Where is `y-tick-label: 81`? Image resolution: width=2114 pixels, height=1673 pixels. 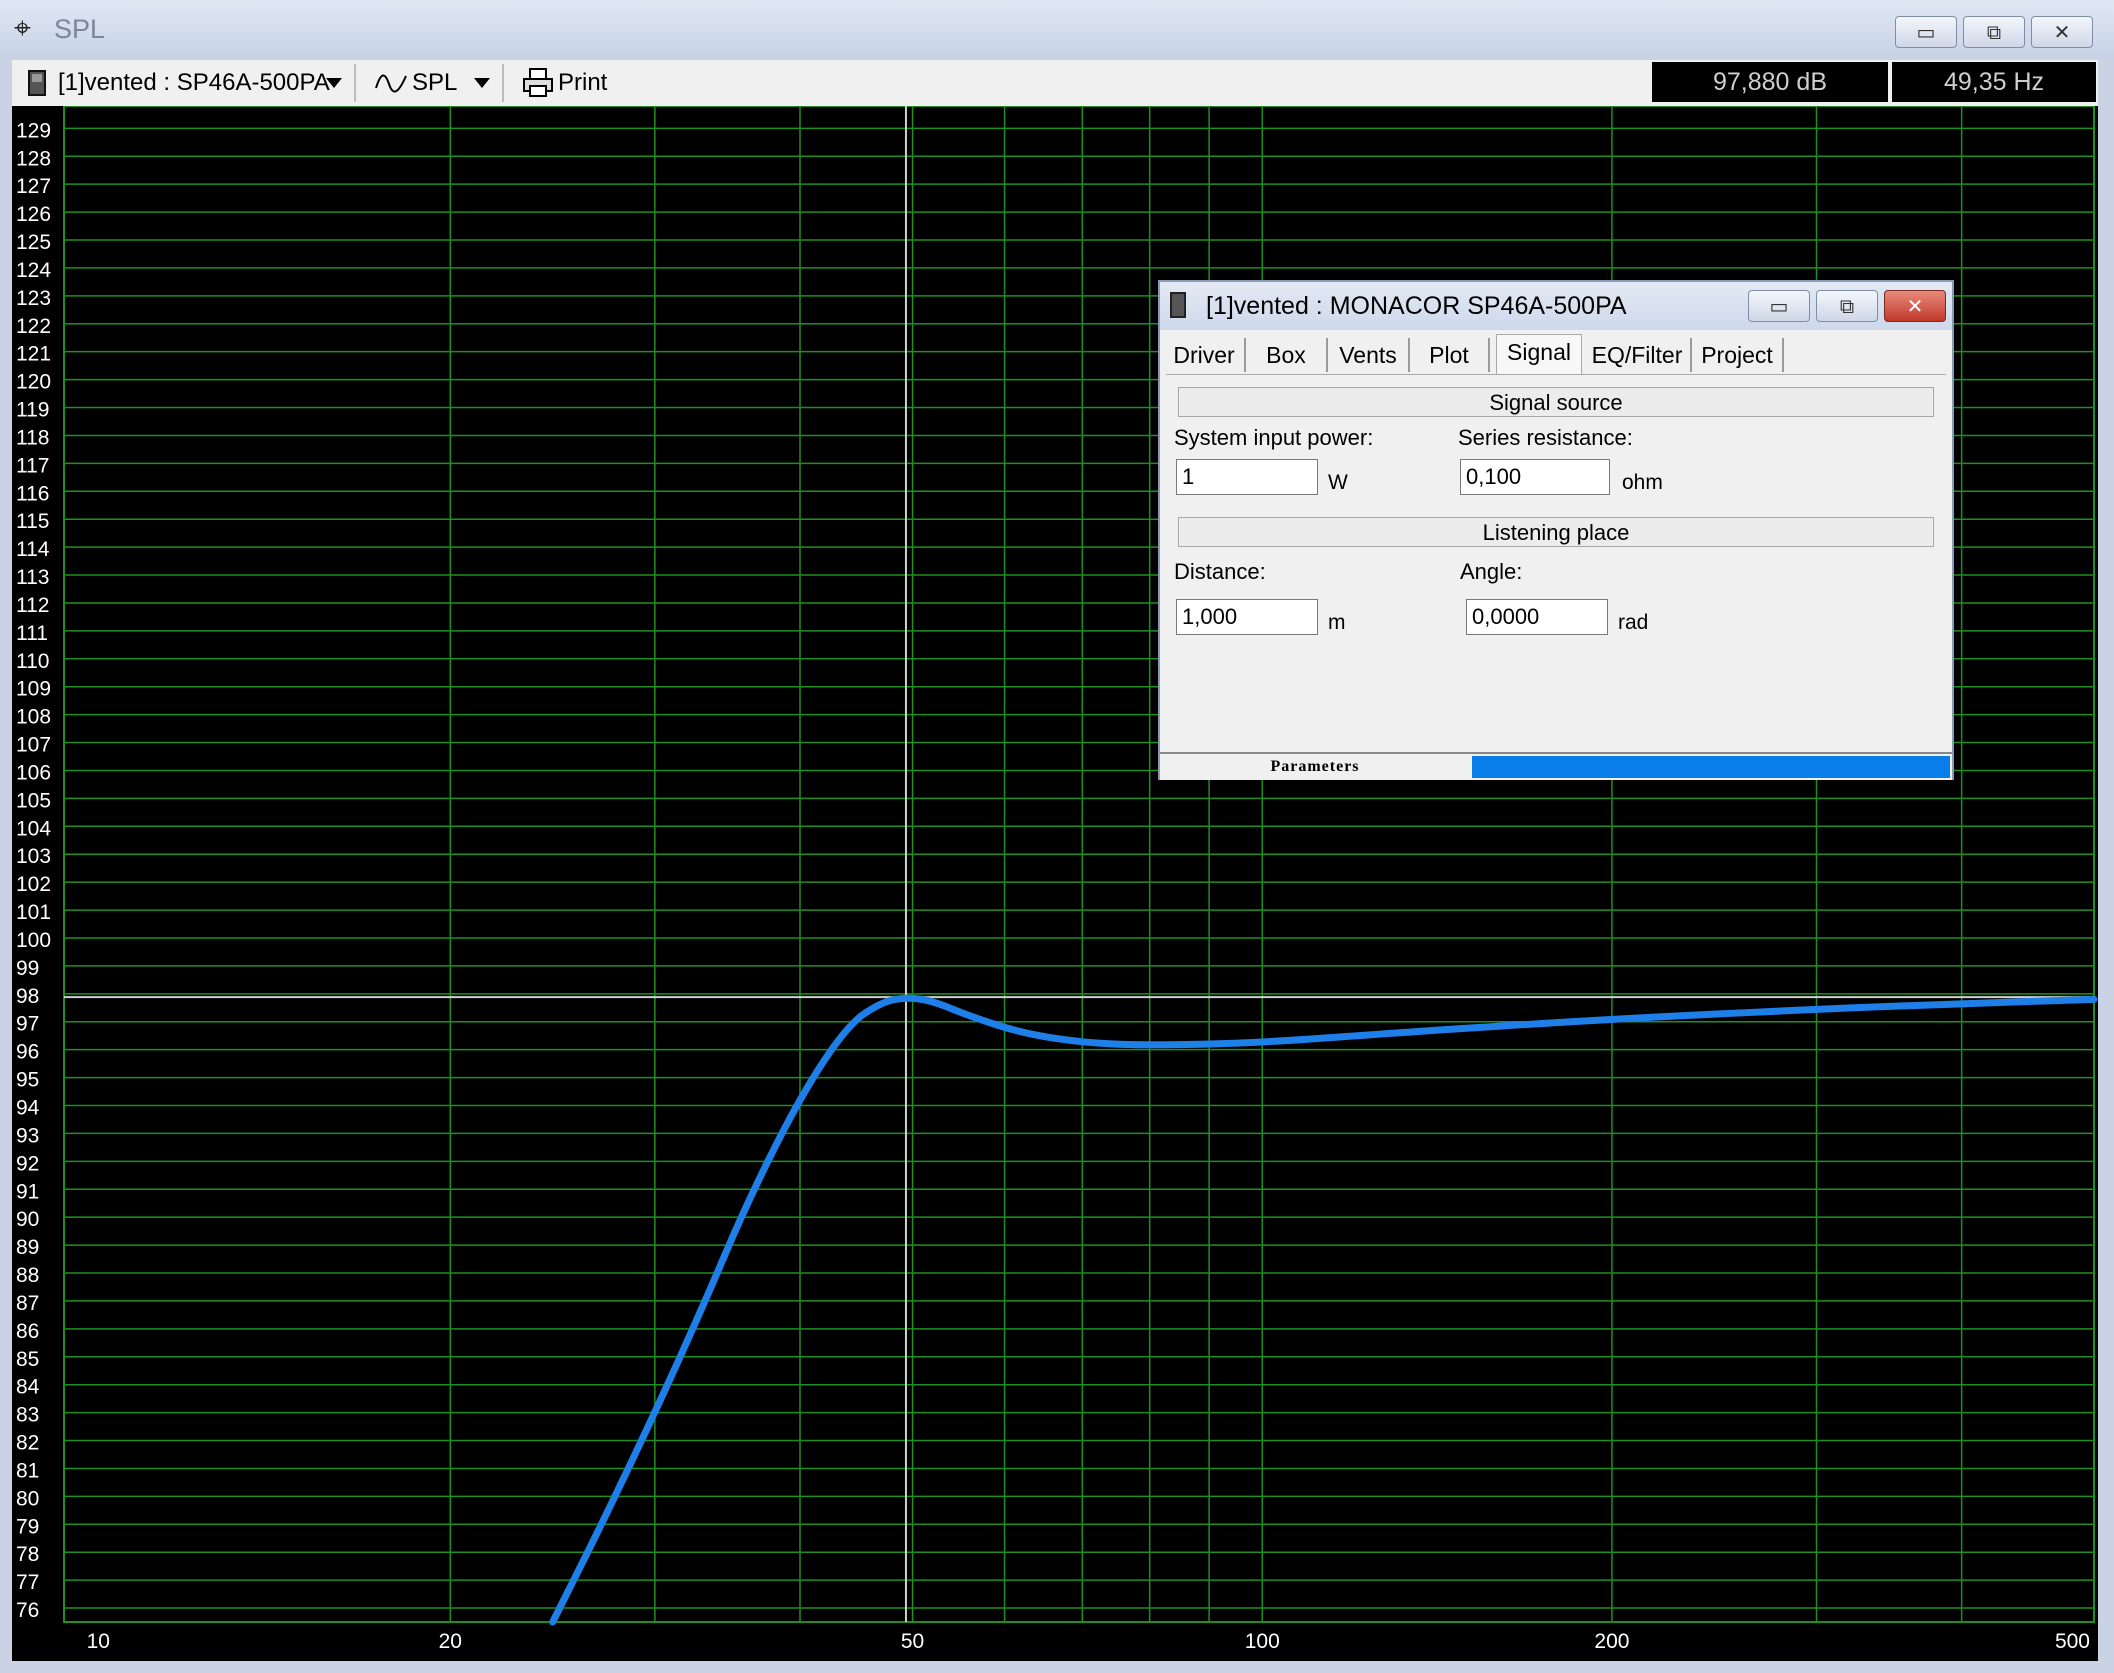
y-tick-label: 81 is located at coordinates (27, 1470).